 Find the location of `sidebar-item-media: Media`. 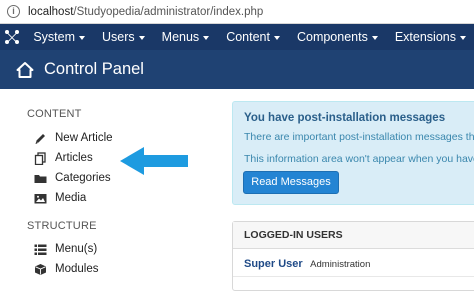

sidebar-item-media: Media is located at coordinates (60, 198).